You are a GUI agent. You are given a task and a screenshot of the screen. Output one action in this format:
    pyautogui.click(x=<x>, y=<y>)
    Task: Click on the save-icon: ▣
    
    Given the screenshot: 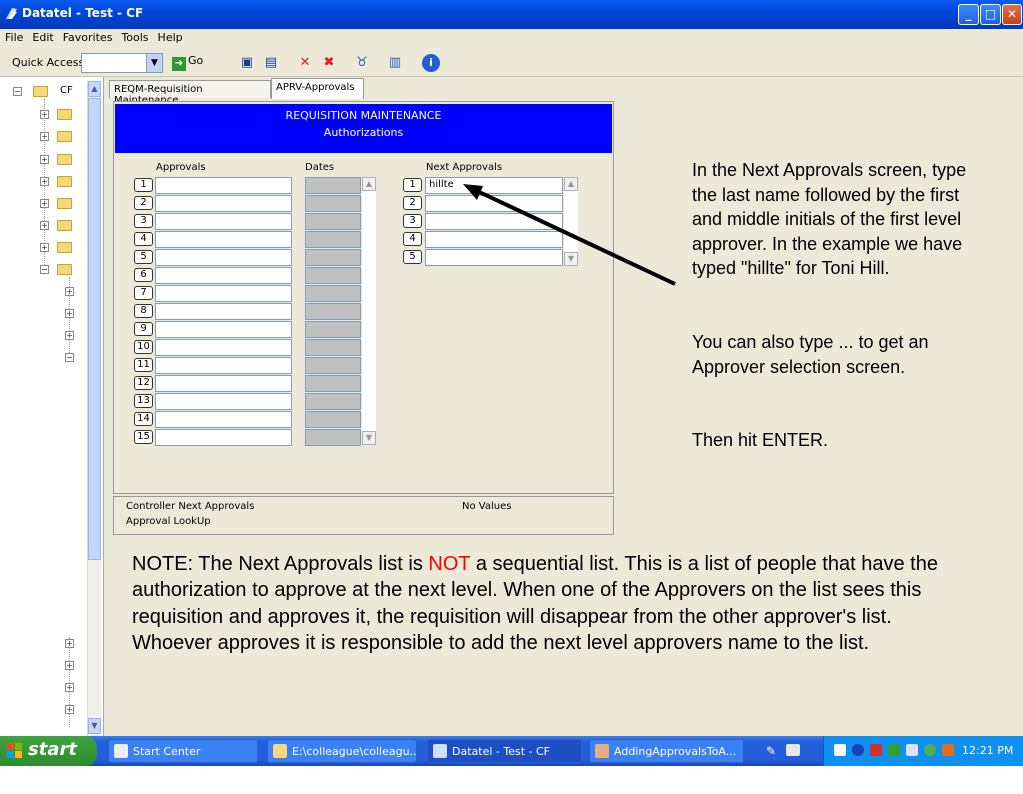 What is the action you would take?
    pyautogui.click(x=247, y=63)
    